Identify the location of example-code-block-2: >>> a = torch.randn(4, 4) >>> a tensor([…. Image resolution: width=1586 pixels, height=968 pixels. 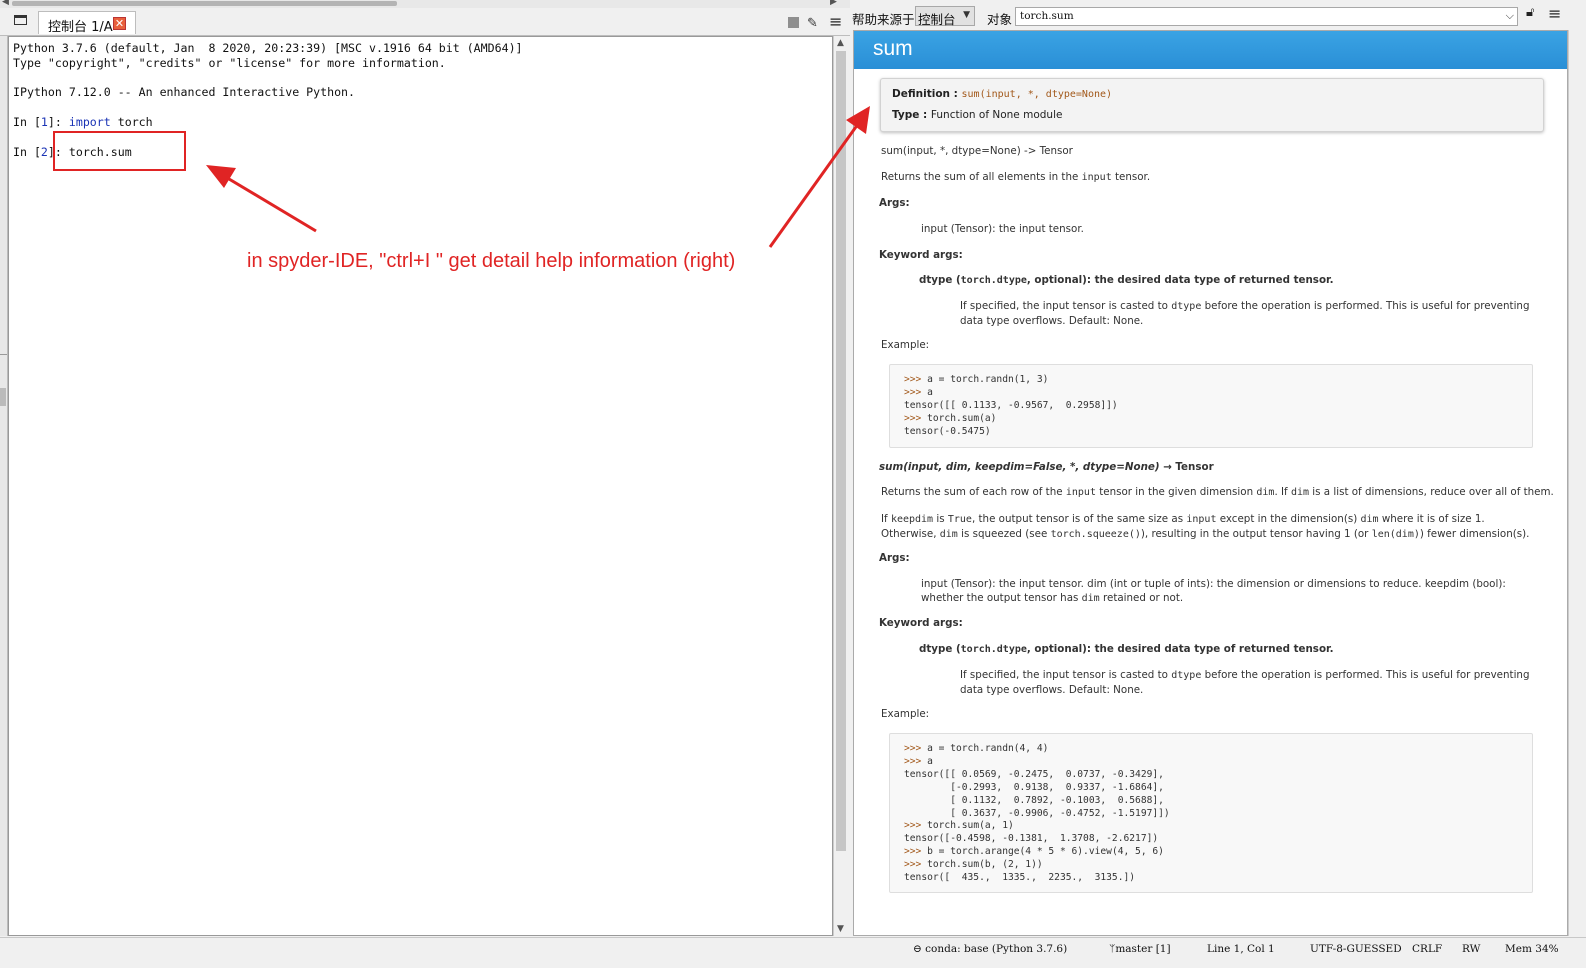
(1211, 813).